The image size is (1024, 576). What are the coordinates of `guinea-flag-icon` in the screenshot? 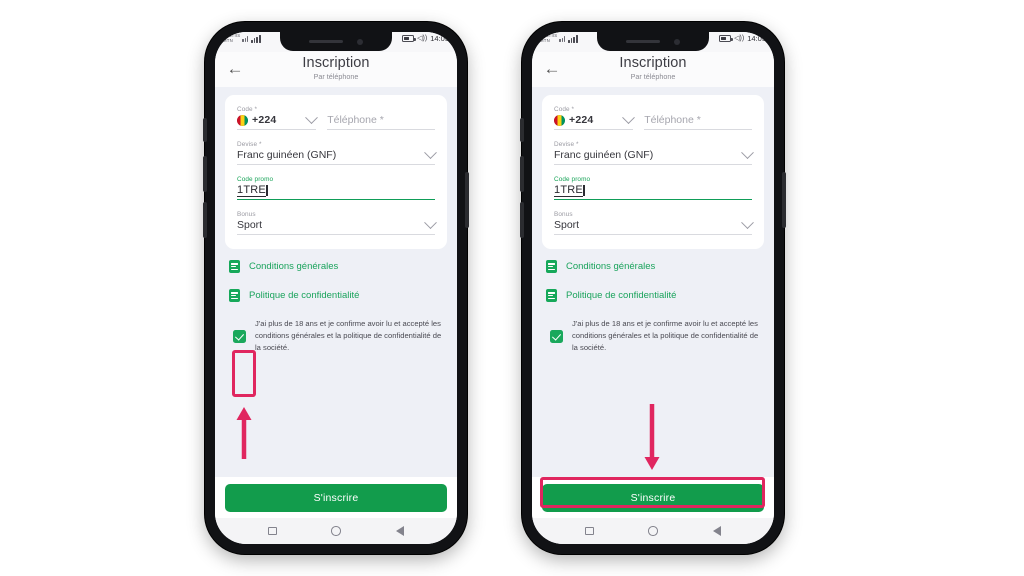 It's located at (559, 121).